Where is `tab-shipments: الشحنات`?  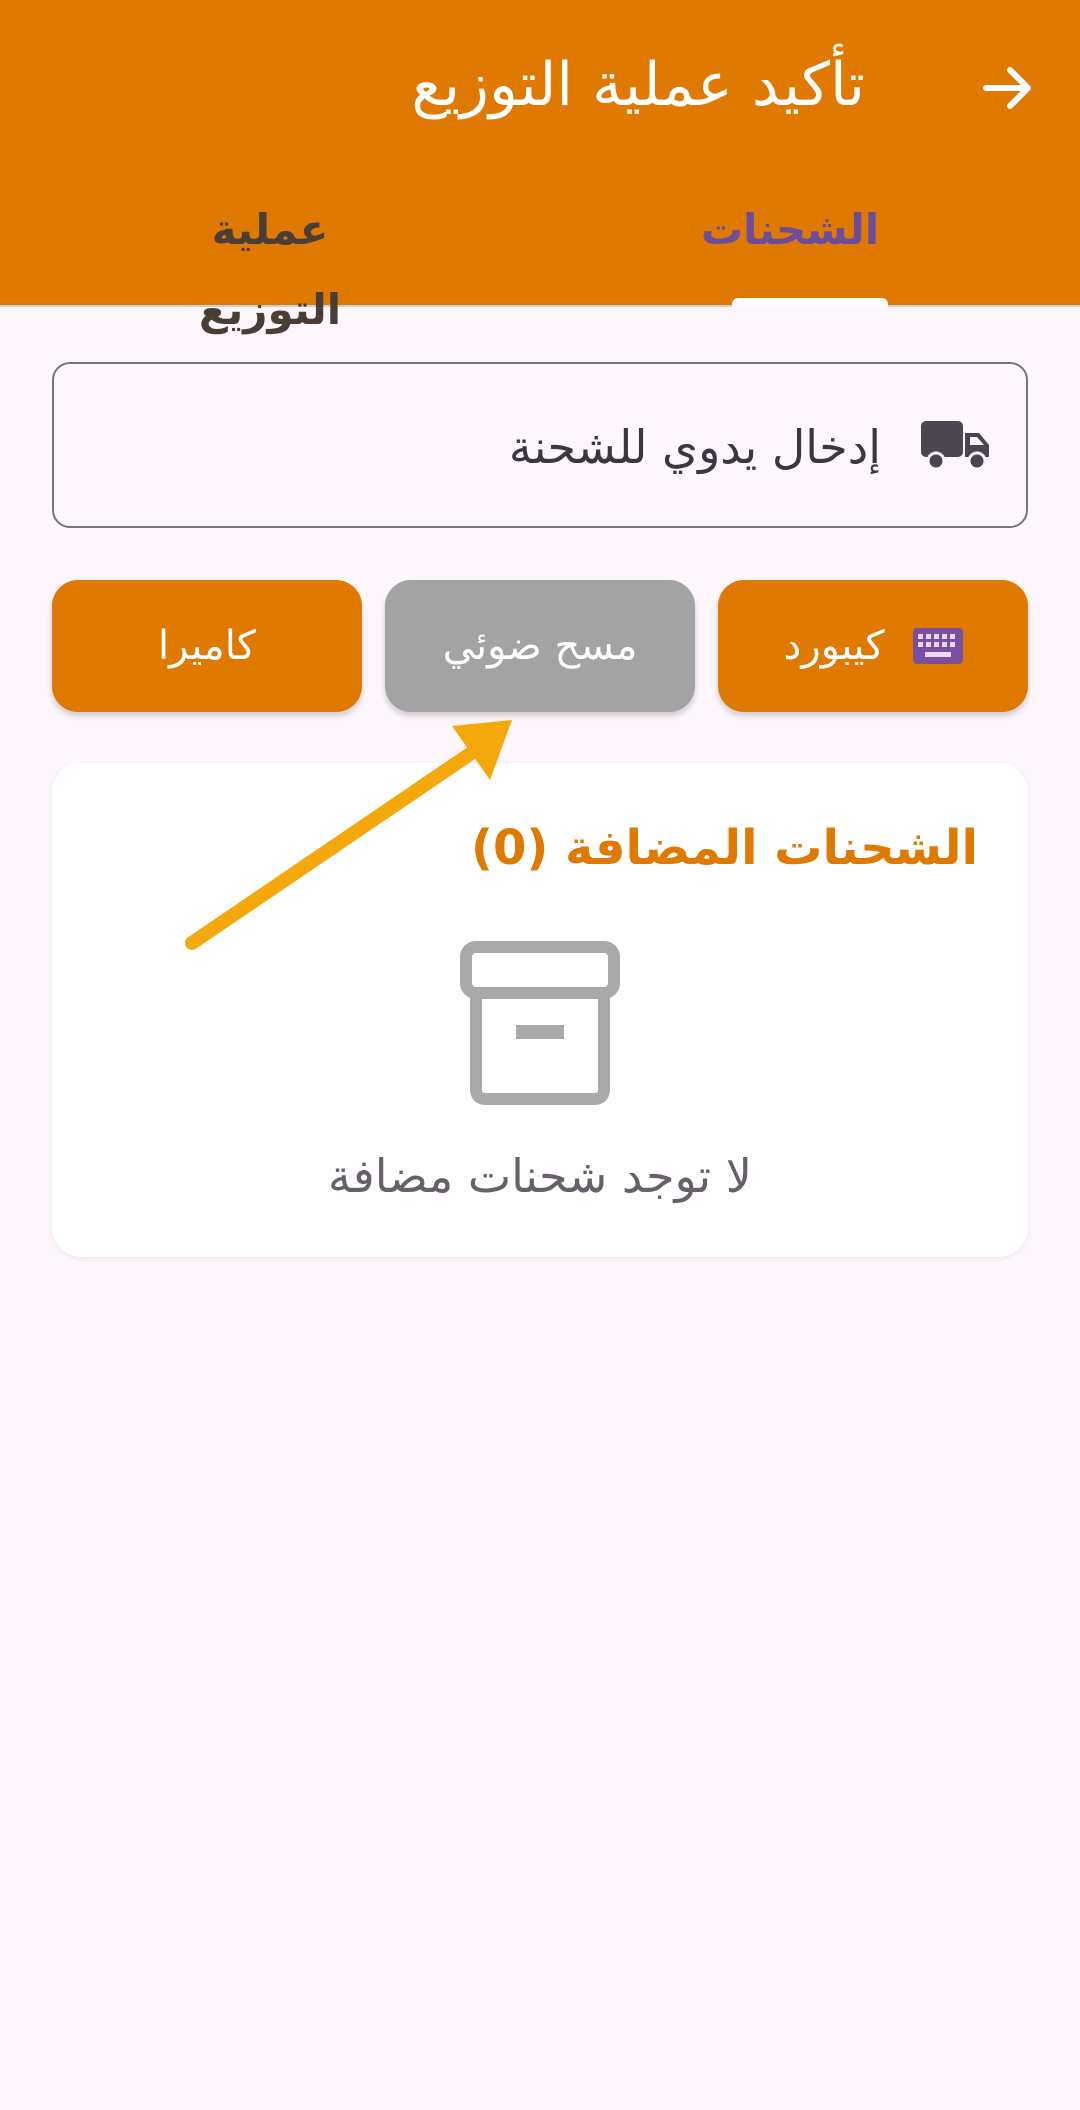 tab-shipments: الشحنات is located at coordinates (790, 230).